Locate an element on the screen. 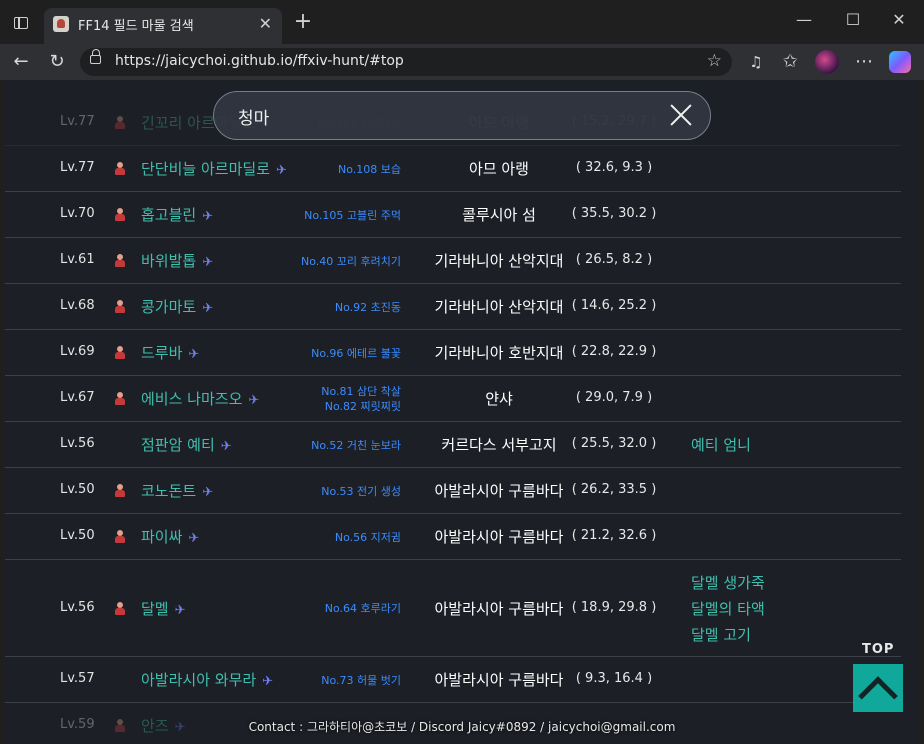 This screenshot has width=924, height=744. coordinates: ( 35.5, 30.2 ) is located at coordinates (614, 213).